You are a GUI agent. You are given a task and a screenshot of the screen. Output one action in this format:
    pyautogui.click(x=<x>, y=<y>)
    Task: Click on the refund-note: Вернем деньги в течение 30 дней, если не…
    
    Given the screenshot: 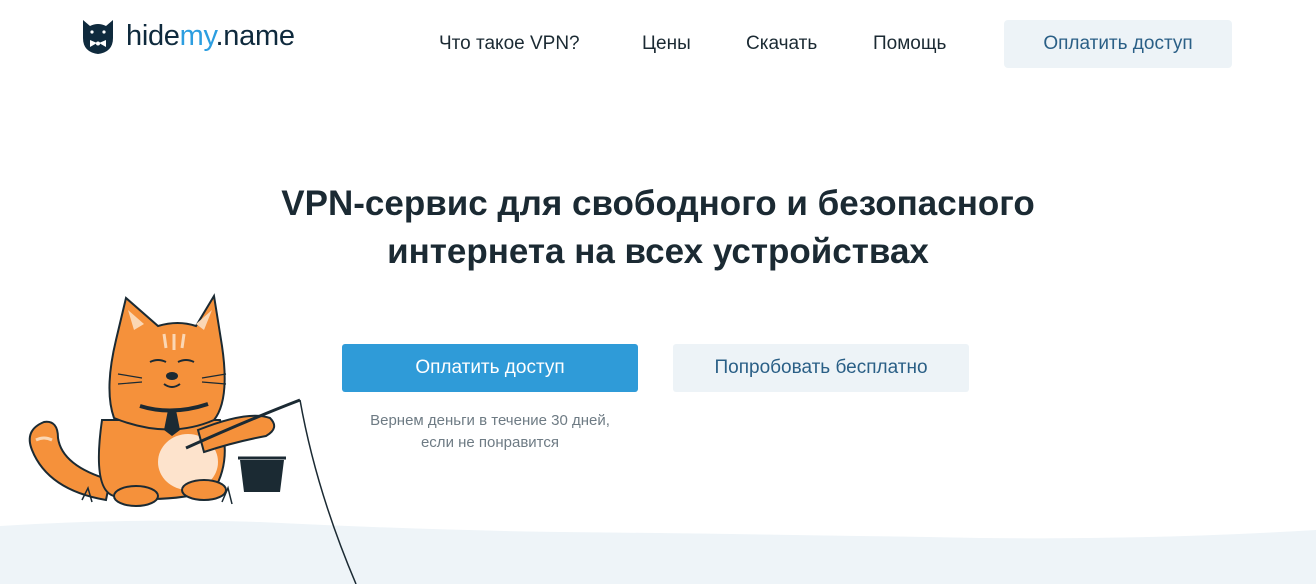 What is the action you would take?
    pyautogui.click(x=490, y=432)
    